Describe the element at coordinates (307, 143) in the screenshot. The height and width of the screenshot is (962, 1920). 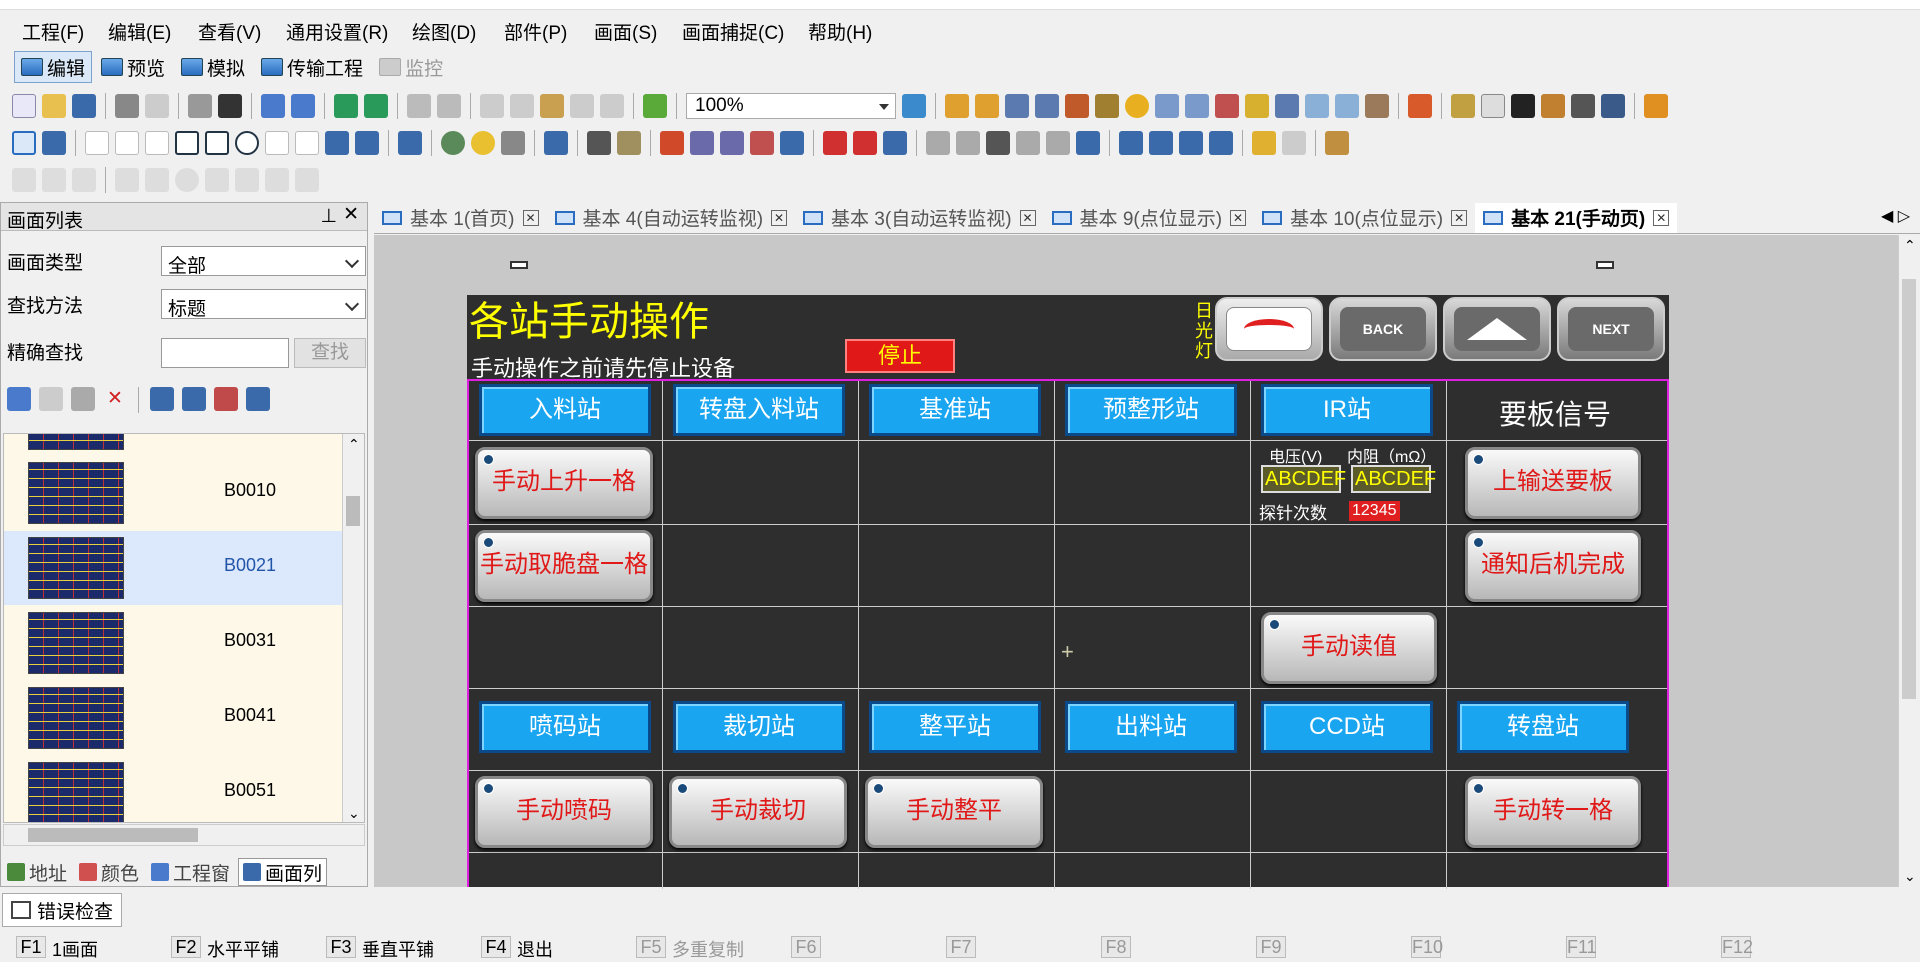
I see `scale-icon` at that location.